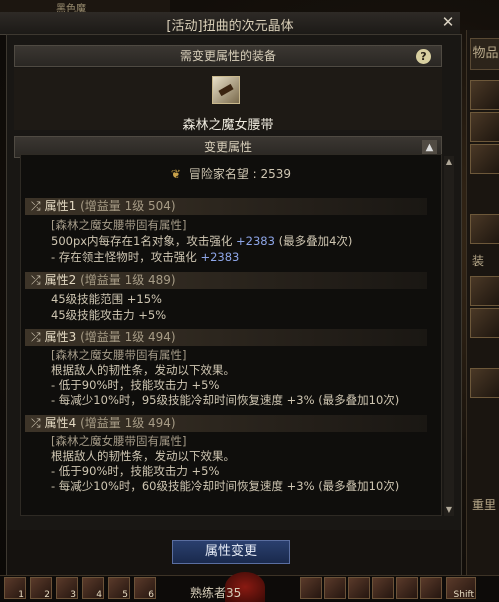  What do you see at coordinates (226, 206) in the screenshot?
I see `attribute-header-1: ⤮ 属性1 (增益量 1级 504)` at bounding box center [226, 206].